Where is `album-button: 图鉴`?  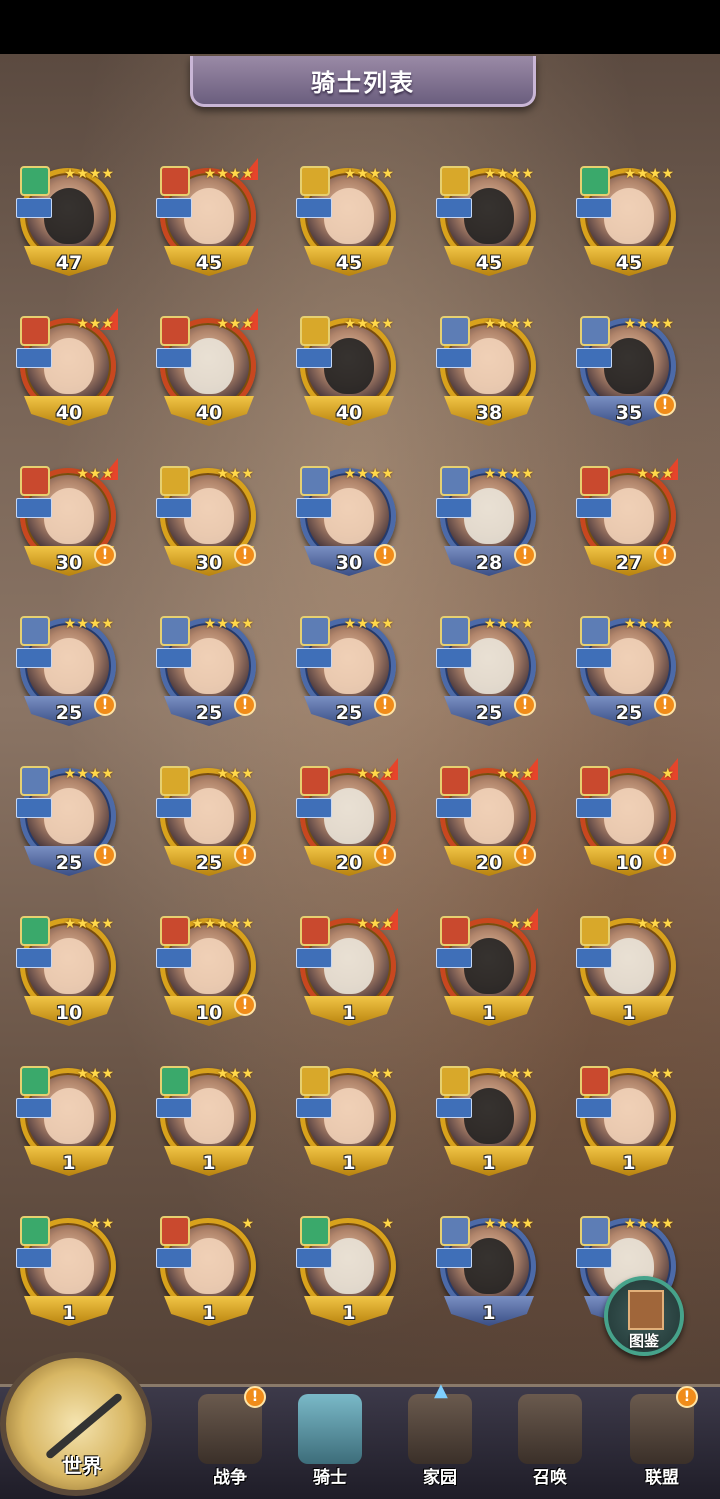 album-button: 图鉴 is located at coordinates (644, 1316).